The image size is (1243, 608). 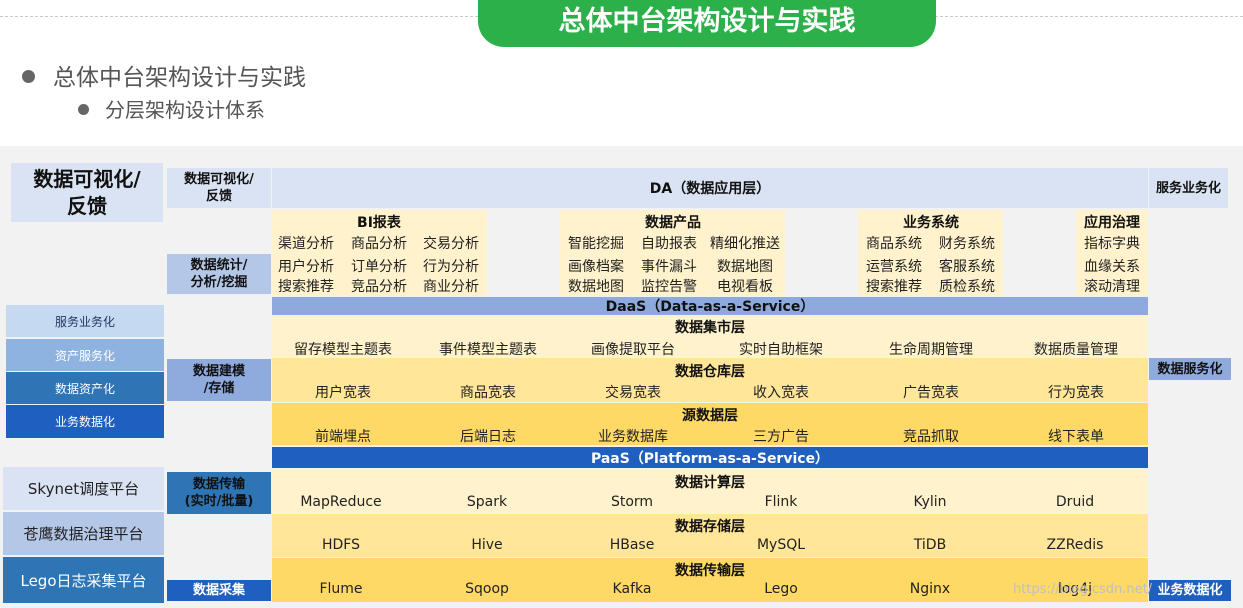 I want to click on paas-item: Lego, so click(x=781, y=589).